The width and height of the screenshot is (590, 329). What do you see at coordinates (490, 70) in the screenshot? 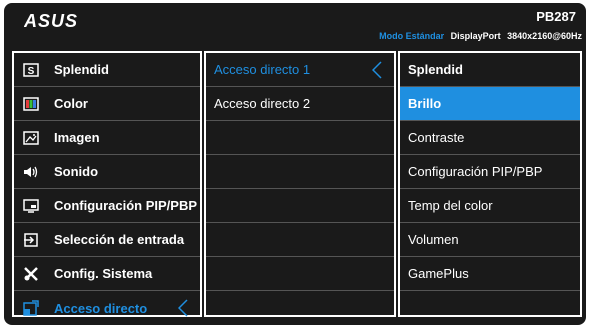
I see `option-splendid: Splendid` at bounding box center [490, 70].